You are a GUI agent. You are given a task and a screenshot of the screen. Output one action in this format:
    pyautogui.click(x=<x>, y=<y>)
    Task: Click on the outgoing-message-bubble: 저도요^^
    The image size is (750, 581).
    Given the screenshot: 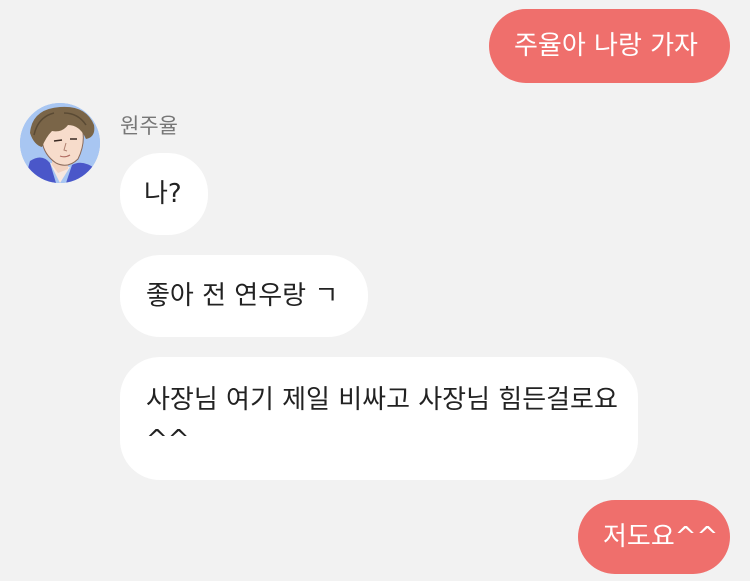 What is the action you would take?
    pyautogui.click(x=654, y=537)
    